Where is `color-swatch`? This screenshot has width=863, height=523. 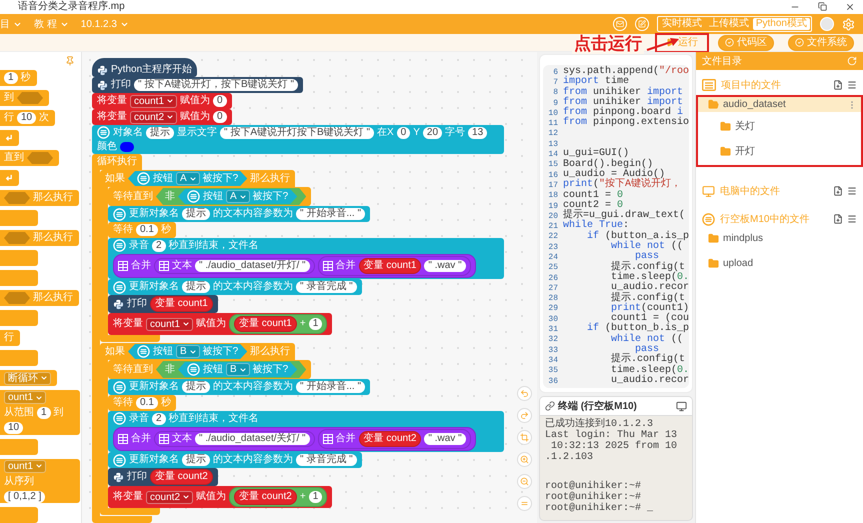 color-swatch is located at coordinates (127, 147).